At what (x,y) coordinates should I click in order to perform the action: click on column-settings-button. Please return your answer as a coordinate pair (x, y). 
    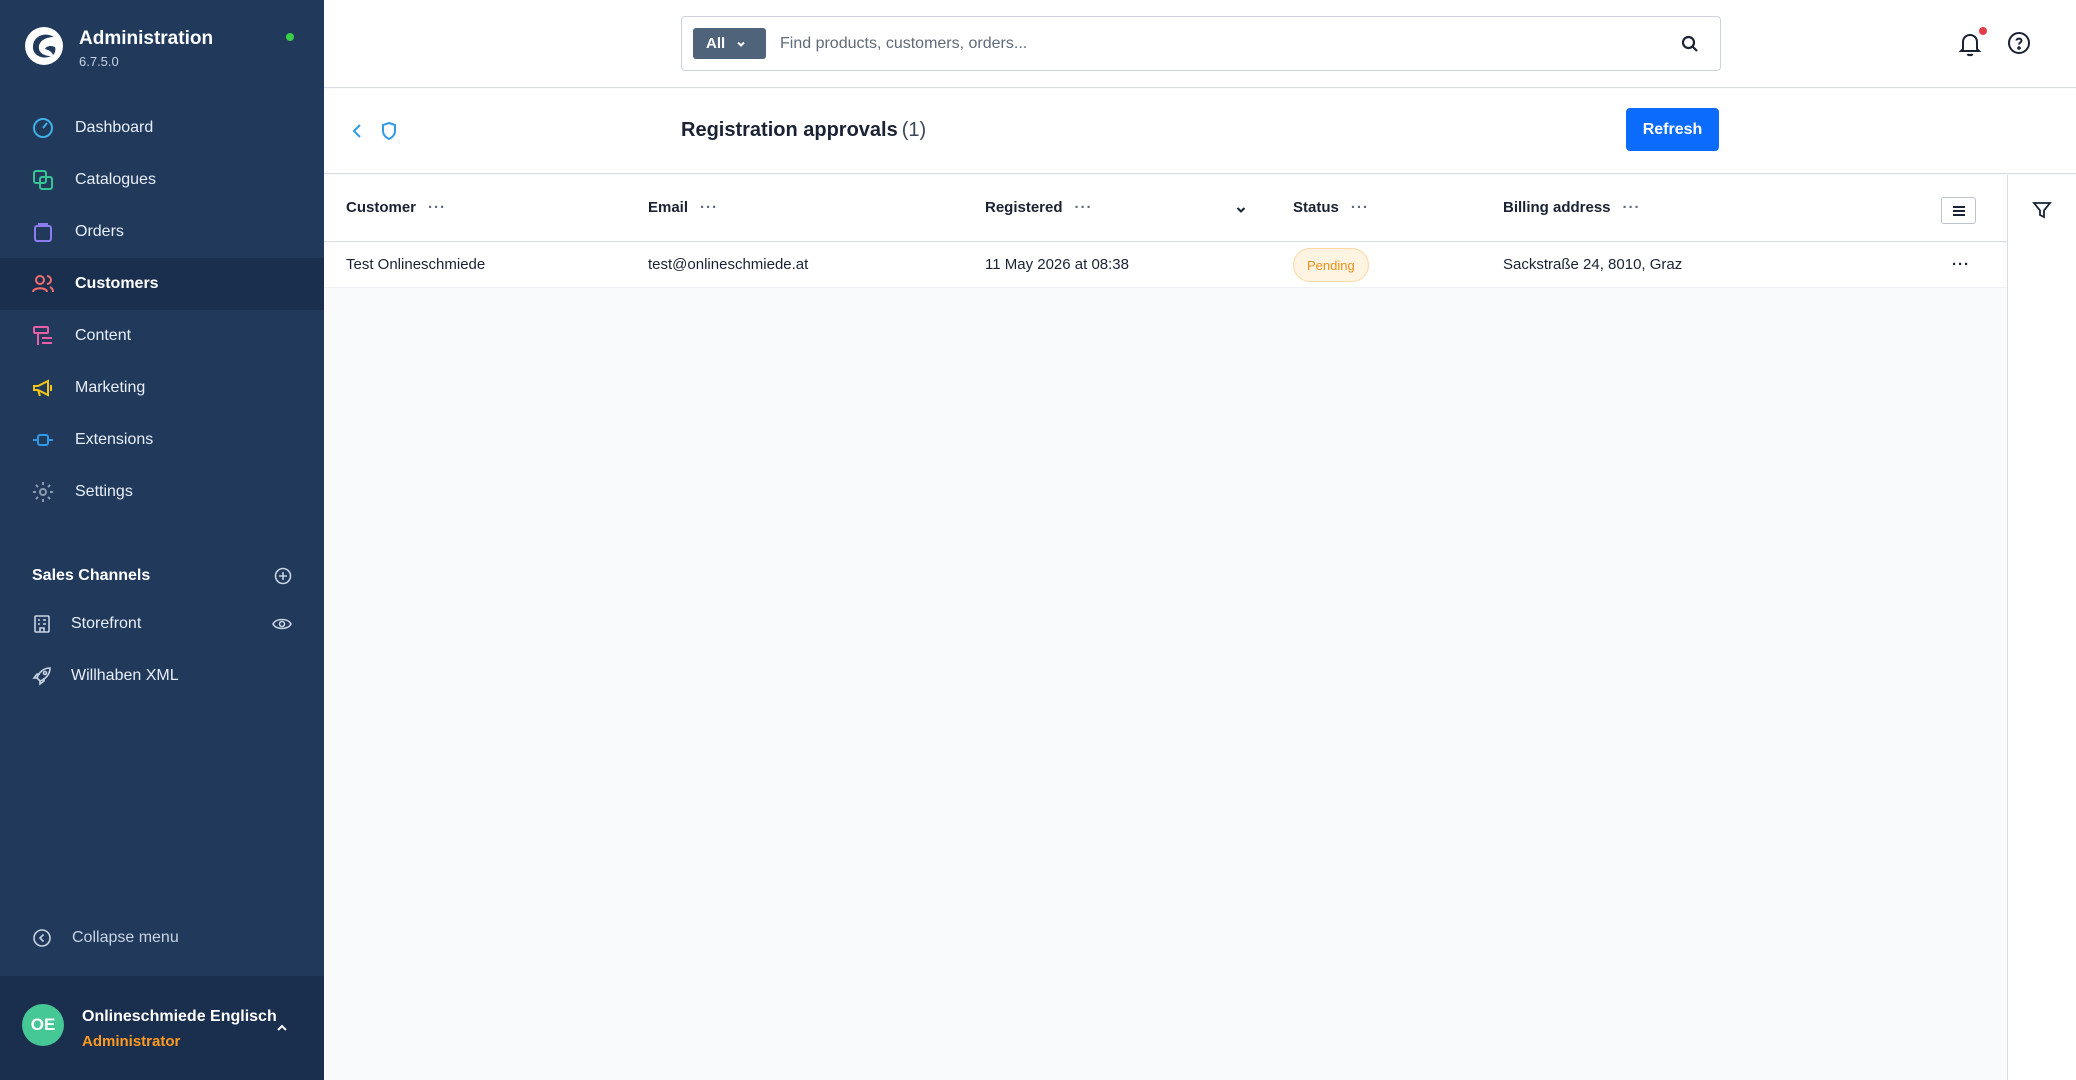
    Looking at the image, I should click on (1958, 210).